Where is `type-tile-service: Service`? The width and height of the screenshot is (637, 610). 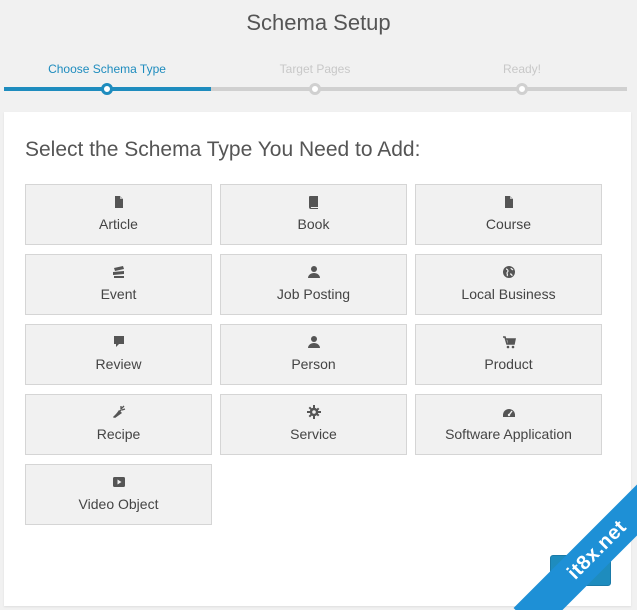
type-tile-service: Service is located at coordinates (313, 424).